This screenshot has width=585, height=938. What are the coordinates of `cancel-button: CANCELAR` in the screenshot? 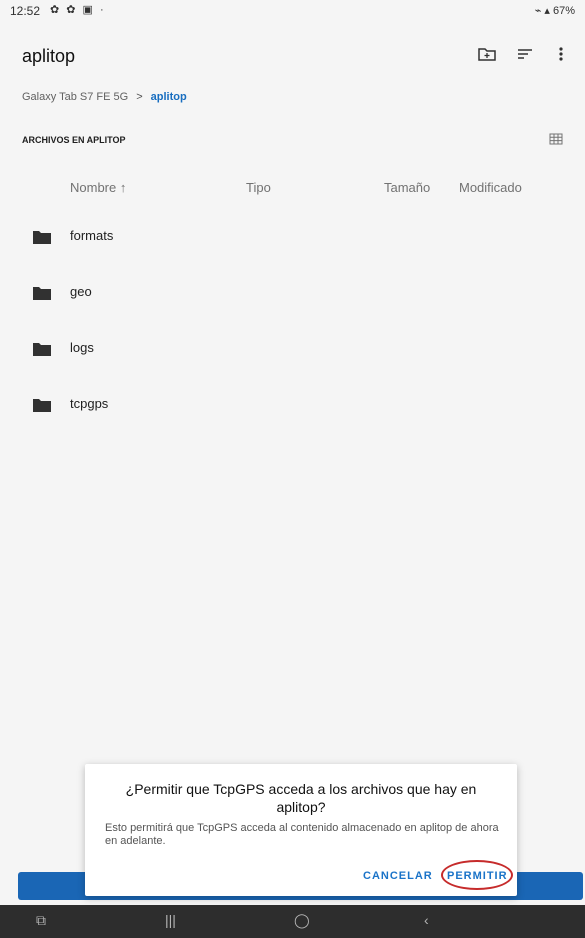 It's located at (398, 876).